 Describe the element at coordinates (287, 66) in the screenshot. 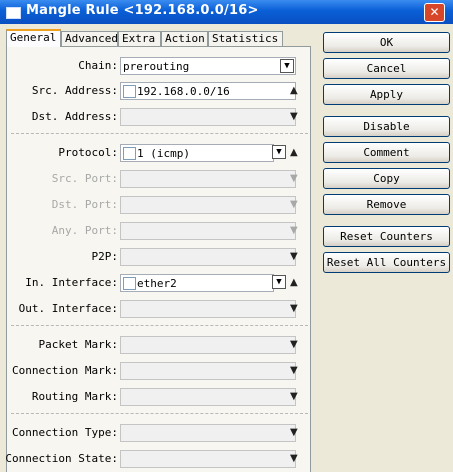

I see `chain-dropdown-icon: ▼` at that location.